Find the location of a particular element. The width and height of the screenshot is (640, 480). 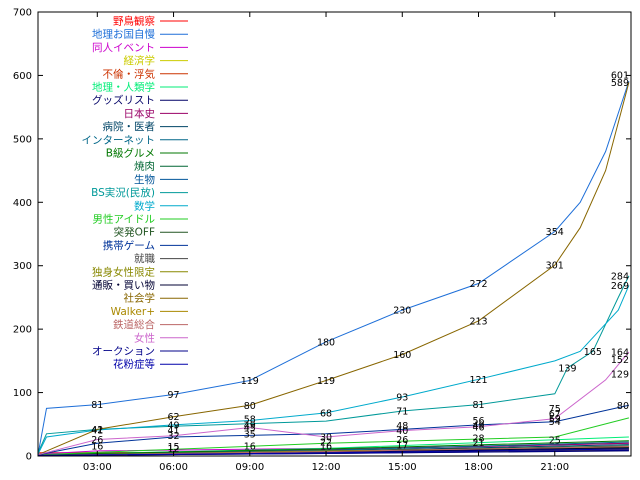

legend-label: 突発OFF is located at coordinates (134, 232).